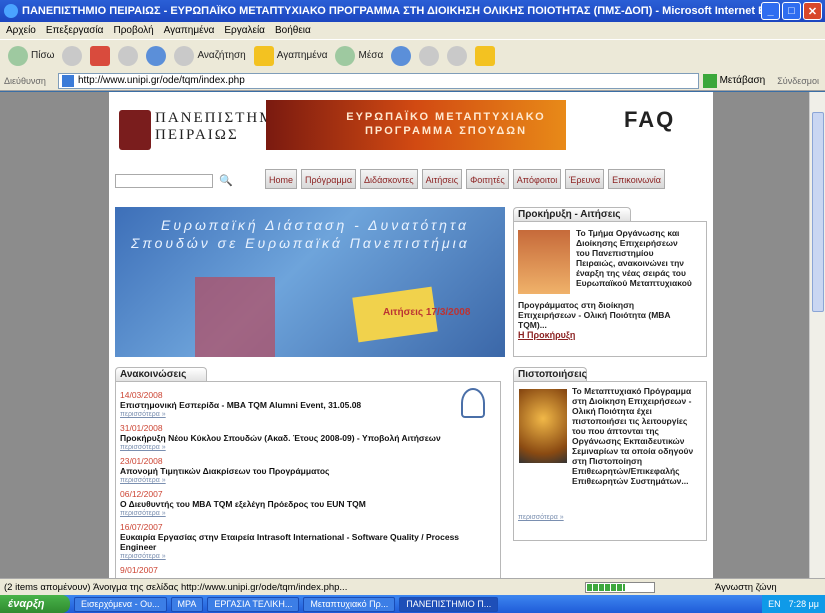  What do you see at coordinates (35, 604) in the screenshot?
I see `start-button: έναρξη` at bounding box center [35, 604].